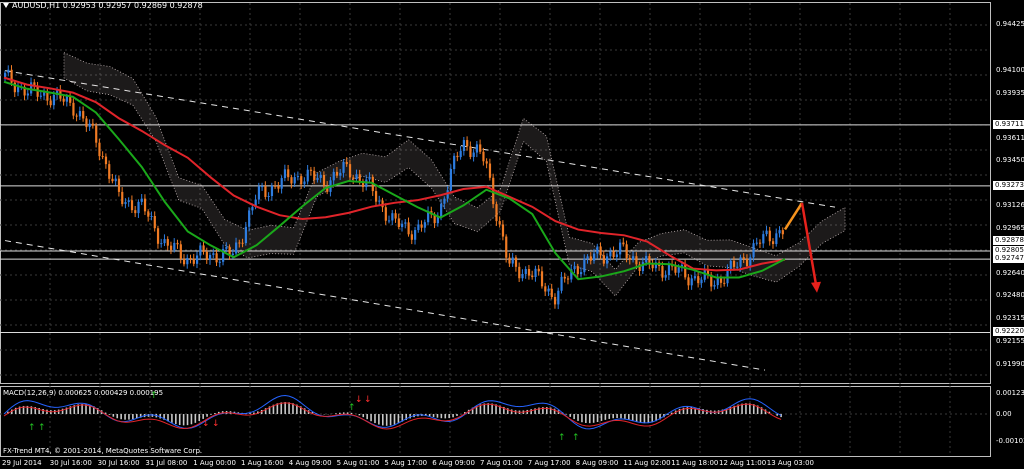 The height and width of the screenshot is (469, 1024). What do you see at coordinates (1010, 363) in the screenshot?
I see `price-axis-label: 0.91990` at bounding box center [1010, 363].